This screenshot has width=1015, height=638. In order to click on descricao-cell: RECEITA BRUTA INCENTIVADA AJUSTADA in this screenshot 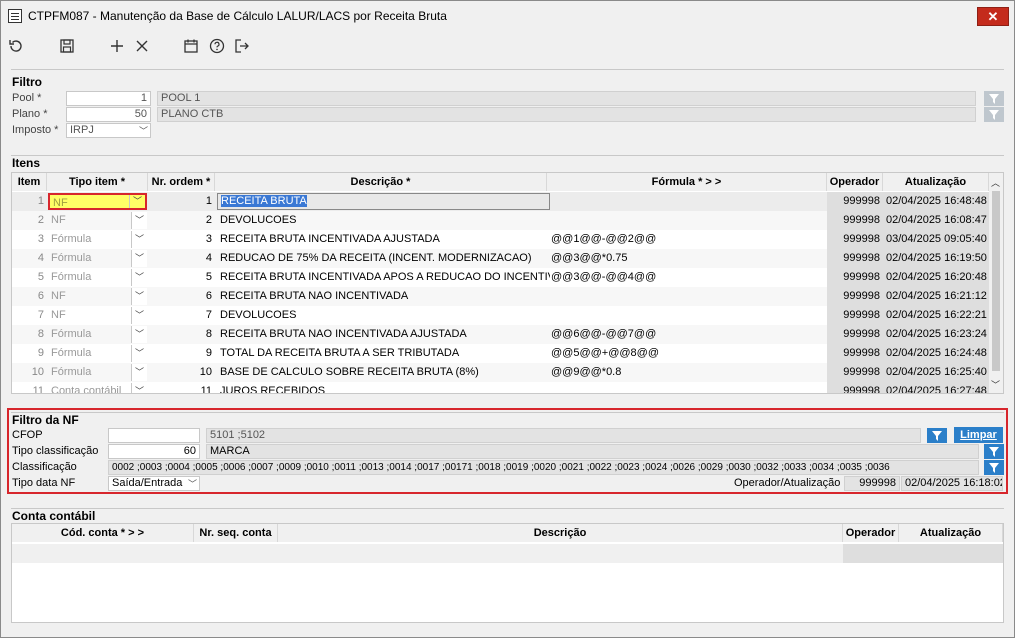, I will do `click(383, 239)`.